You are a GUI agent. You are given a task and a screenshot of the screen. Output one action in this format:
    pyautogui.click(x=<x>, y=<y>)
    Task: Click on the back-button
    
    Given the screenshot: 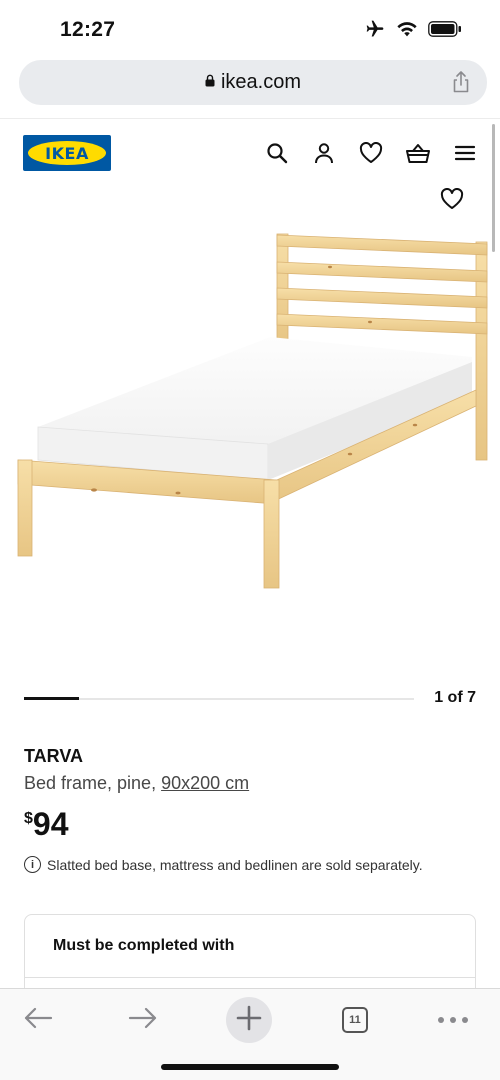 What is the action you would take?
    pyautogui.click(x=38, y=1020)
    